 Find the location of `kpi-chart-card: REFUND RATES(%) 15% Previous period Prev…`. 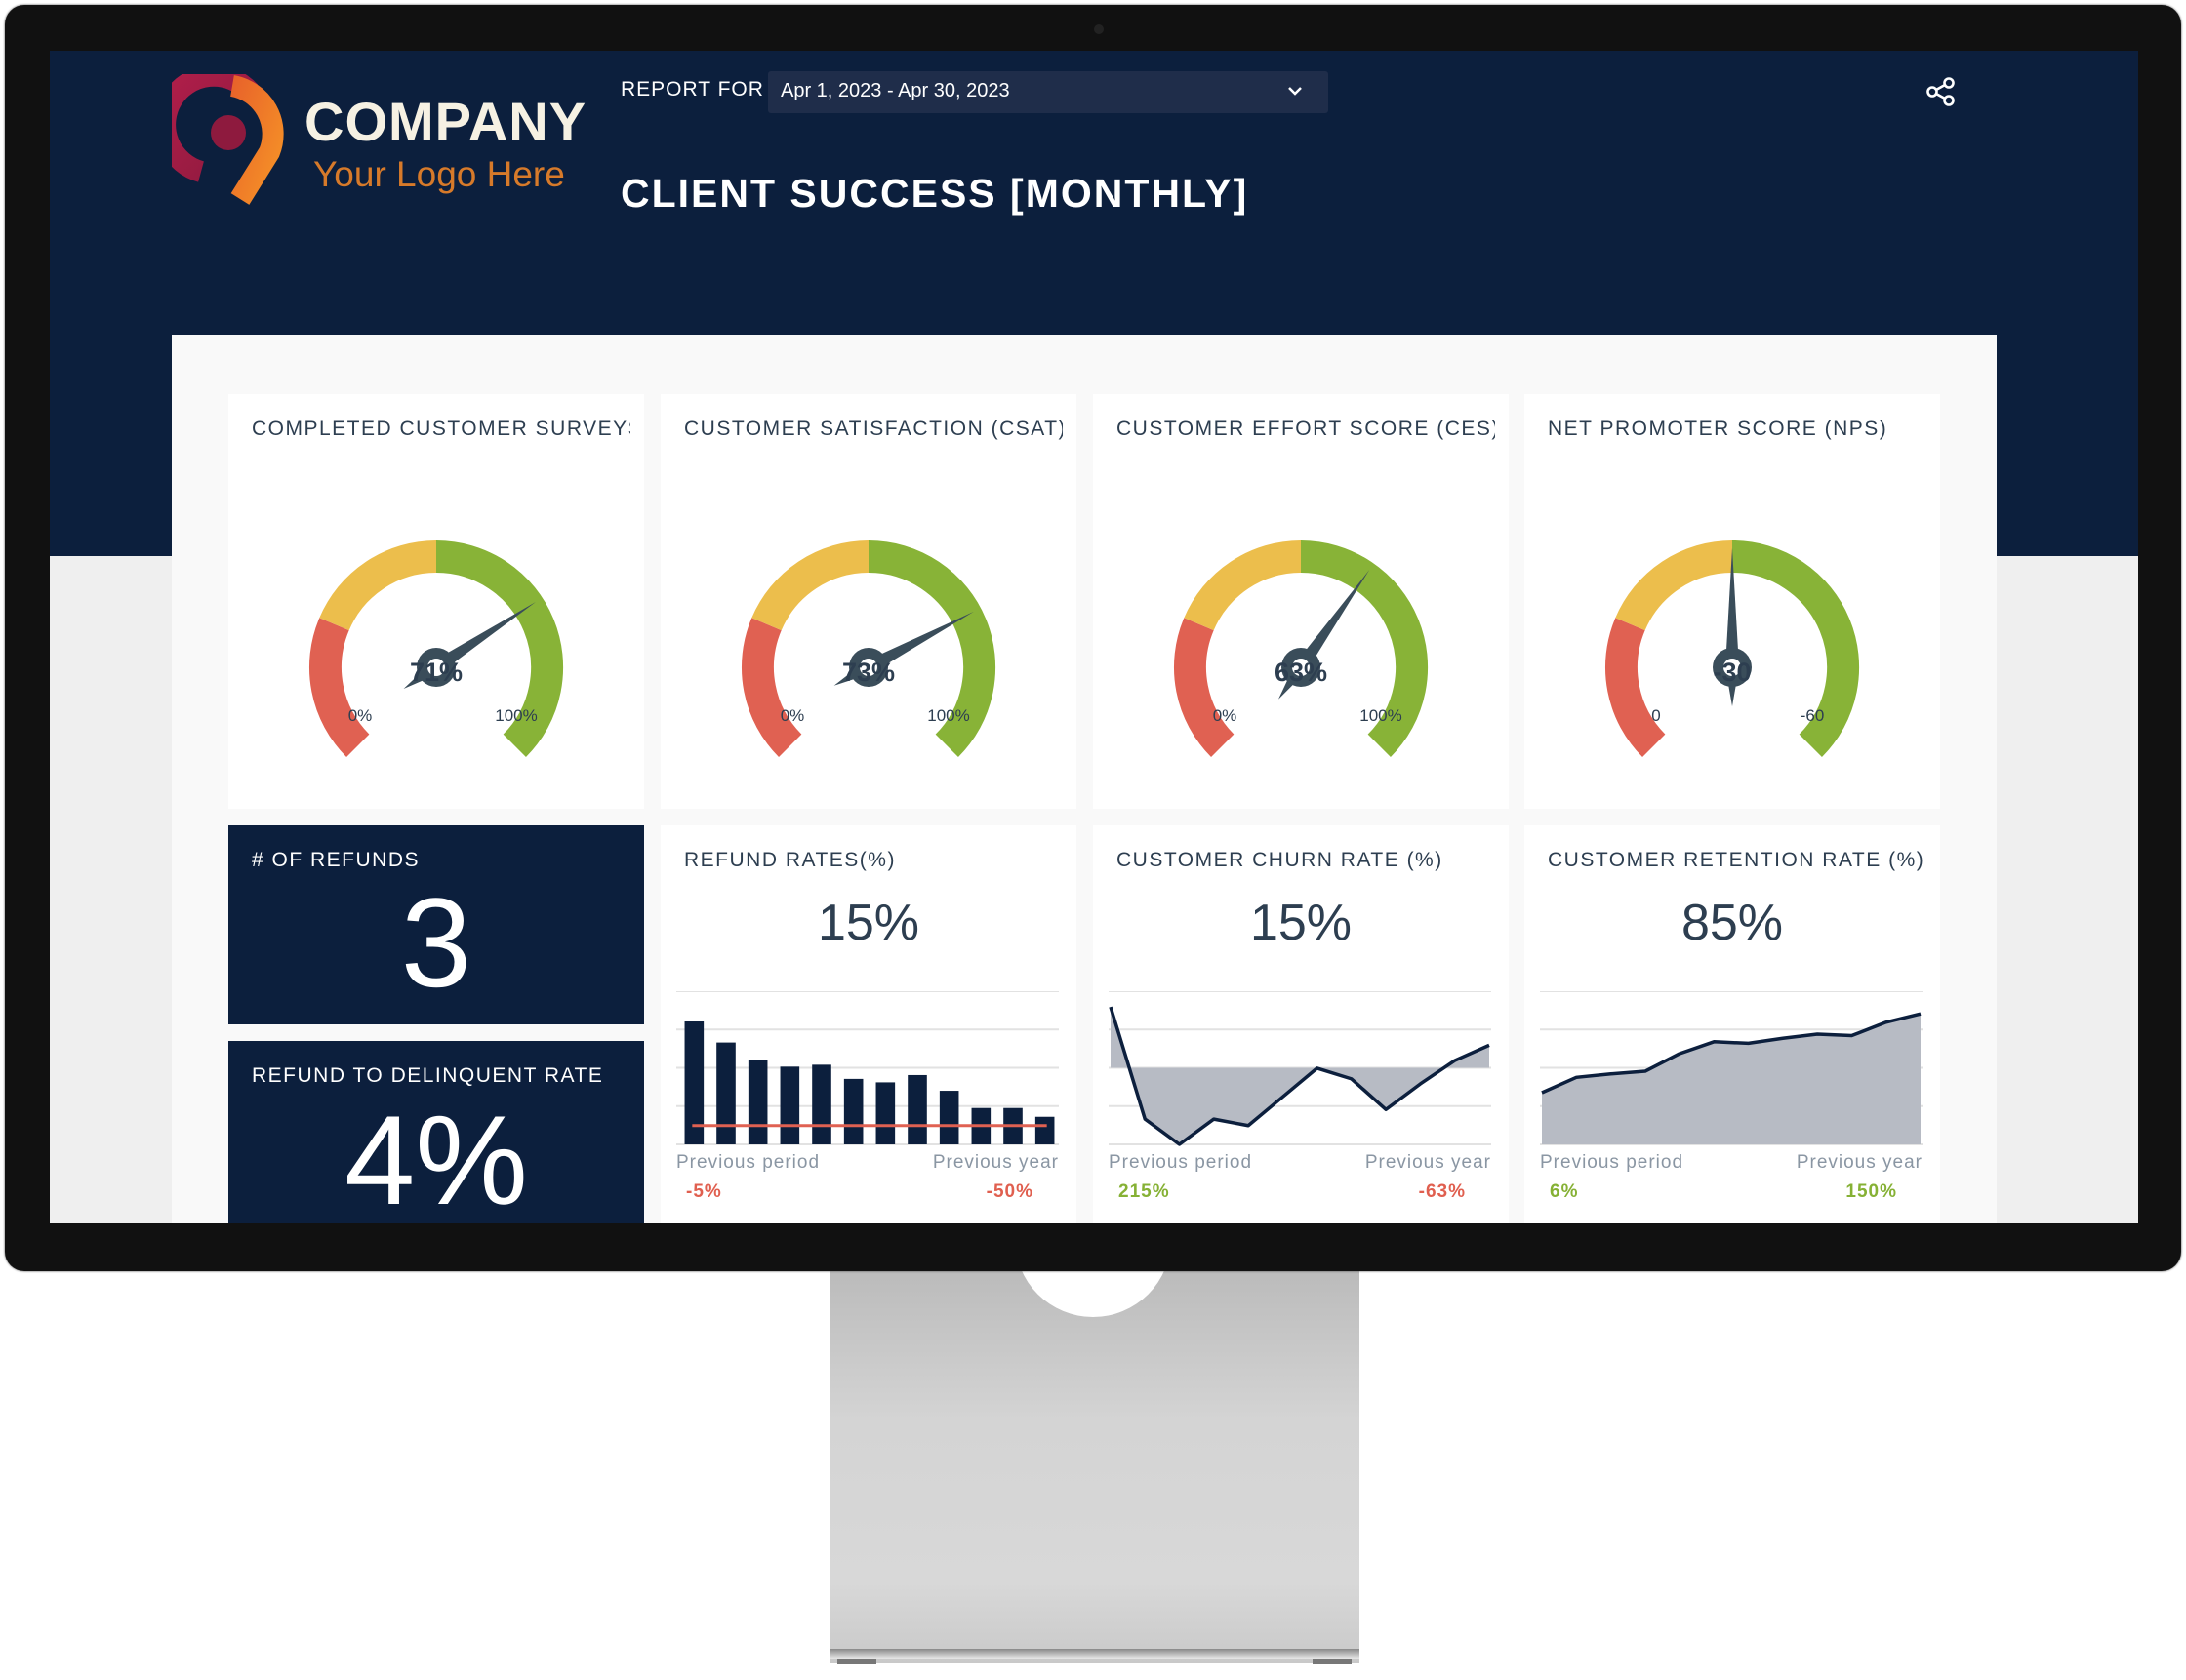

kpi-chart-card: REFUND RATES(%) 15% Previous period Prev… is located at coordinates (868, 1024).